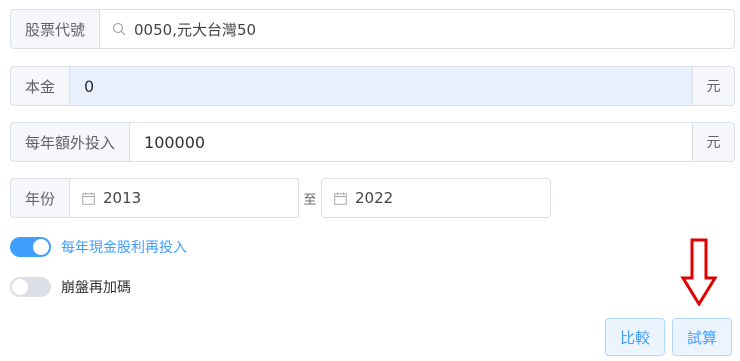 The width and height of the screenshot is (740, 361). Describe the element at coordinates (635, 337) in the screenshot. I see `compare-button: 比較` at that location.